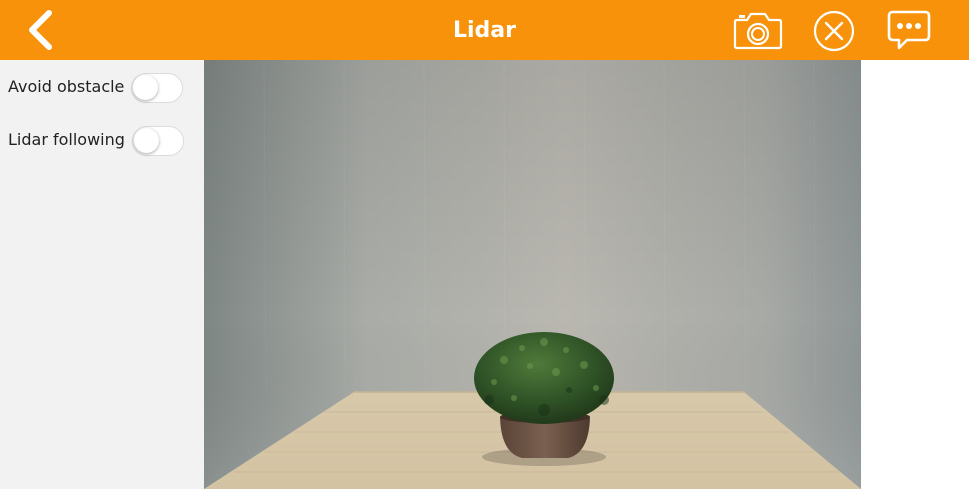 The height and width of the screenshot is (489, 969). I want to click on avoid-obstacle-label: Avoid obstacle, so click(66, 86).